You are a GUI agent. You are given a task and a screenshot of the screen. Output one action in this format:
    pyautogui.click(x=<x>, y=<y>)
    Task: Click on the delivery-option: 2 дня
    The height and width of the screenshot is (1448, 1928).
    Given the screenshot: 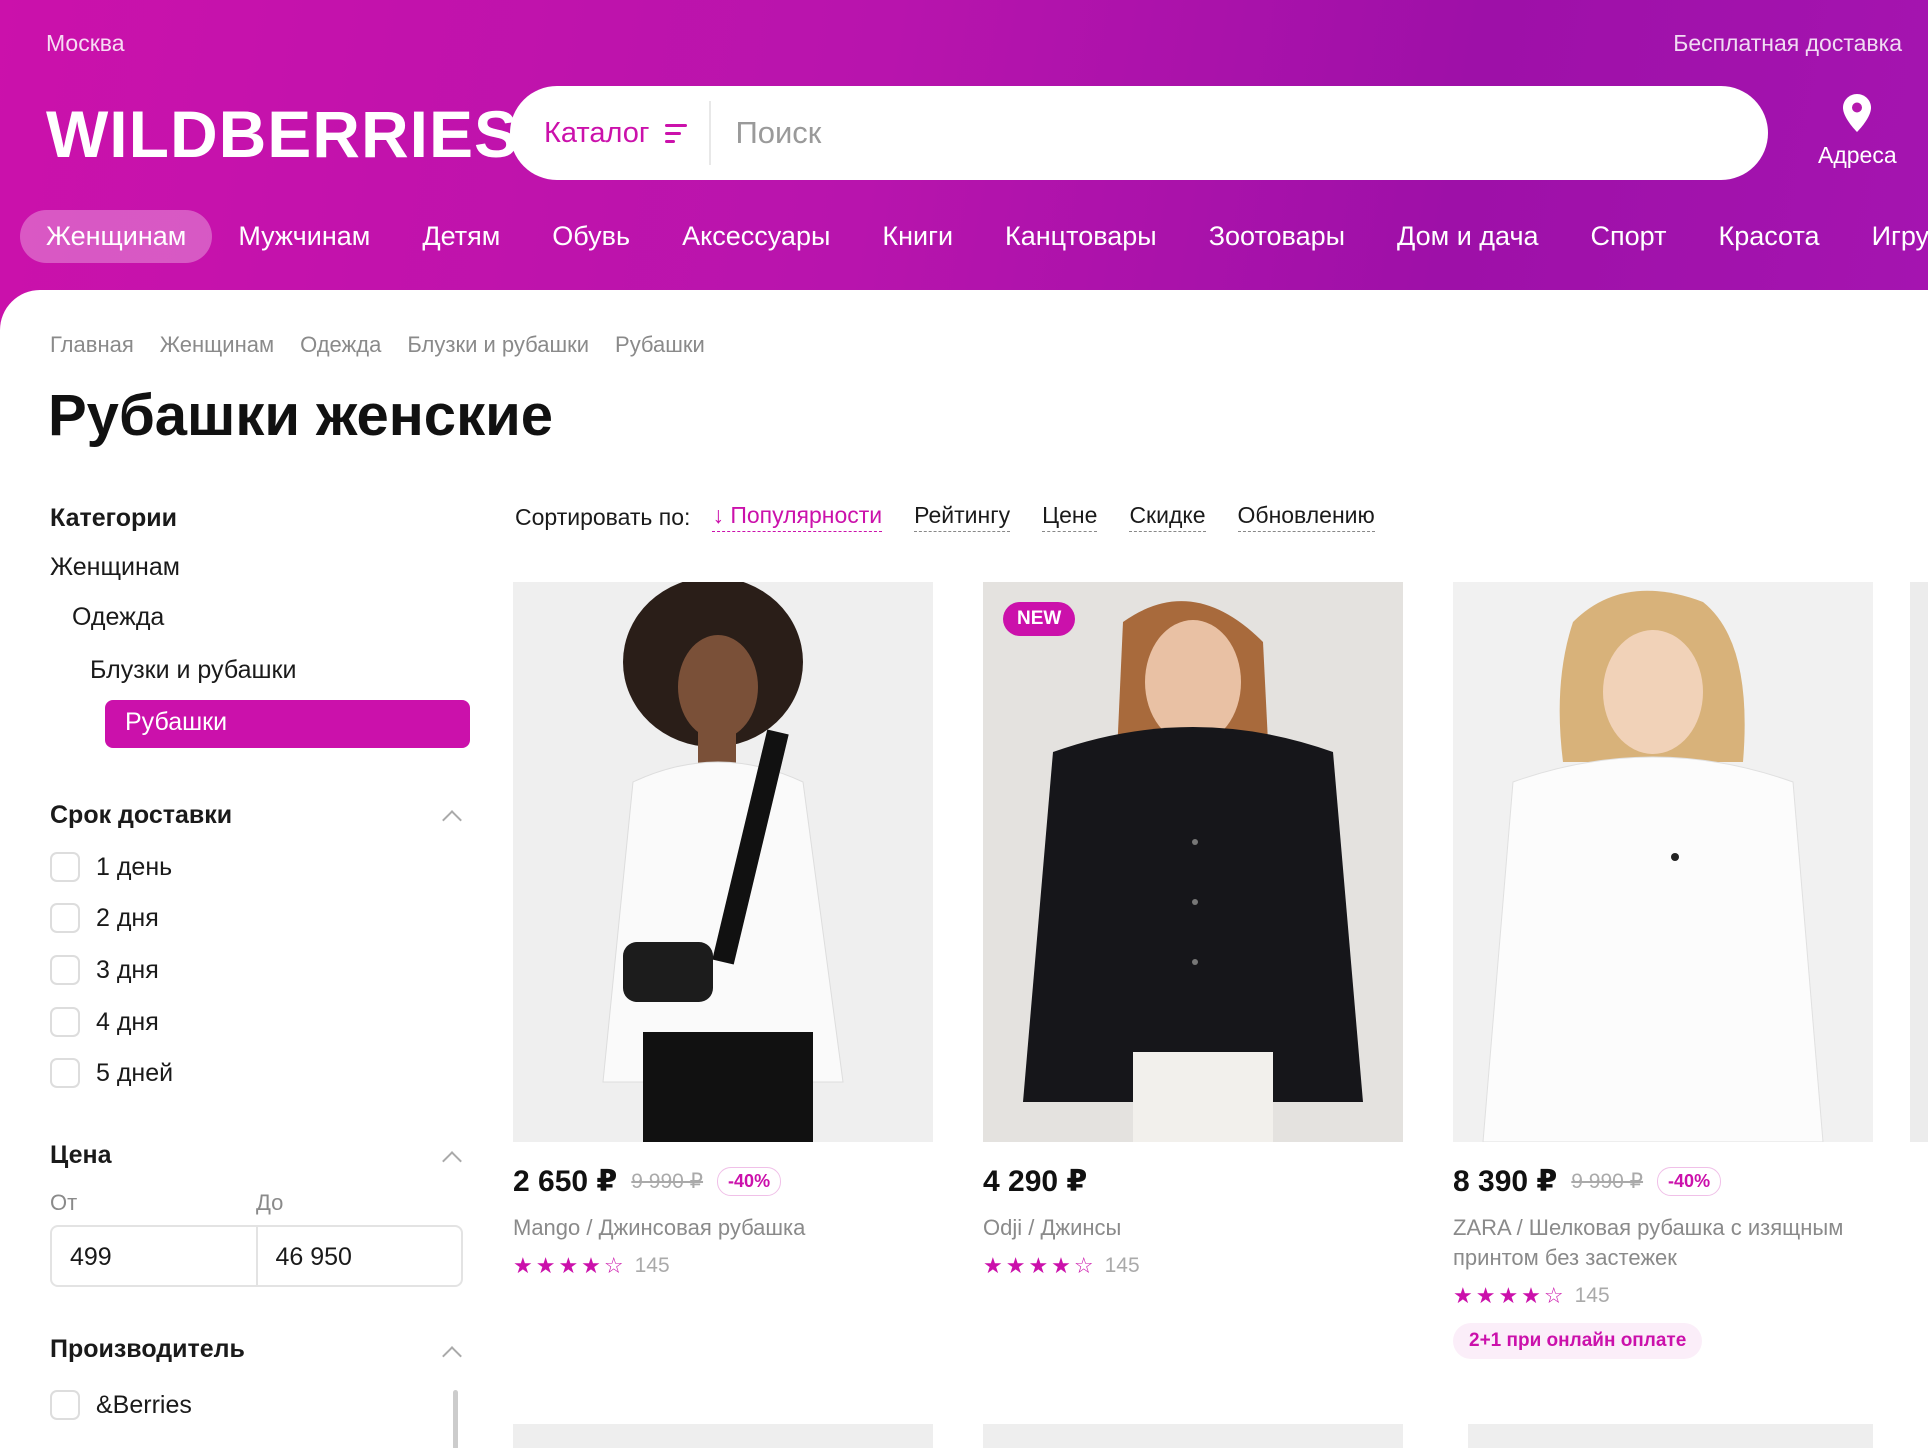 What is the action you would take?
    pyautogui.click(x=104, y=918)
    